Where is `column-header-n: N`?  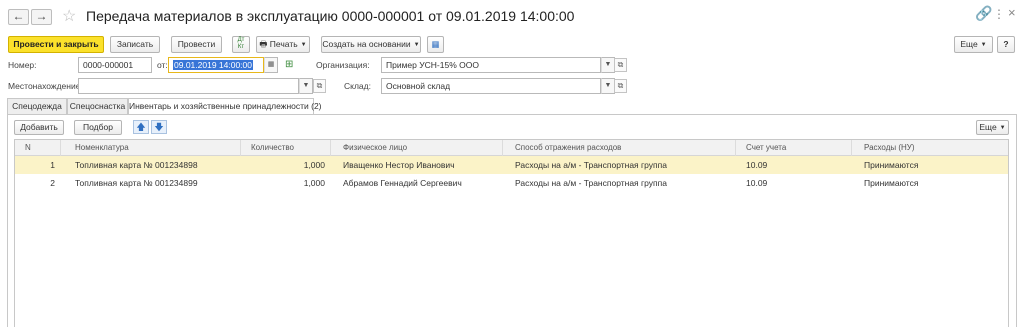
column-header-n: N is located at coordinates (38, 148).